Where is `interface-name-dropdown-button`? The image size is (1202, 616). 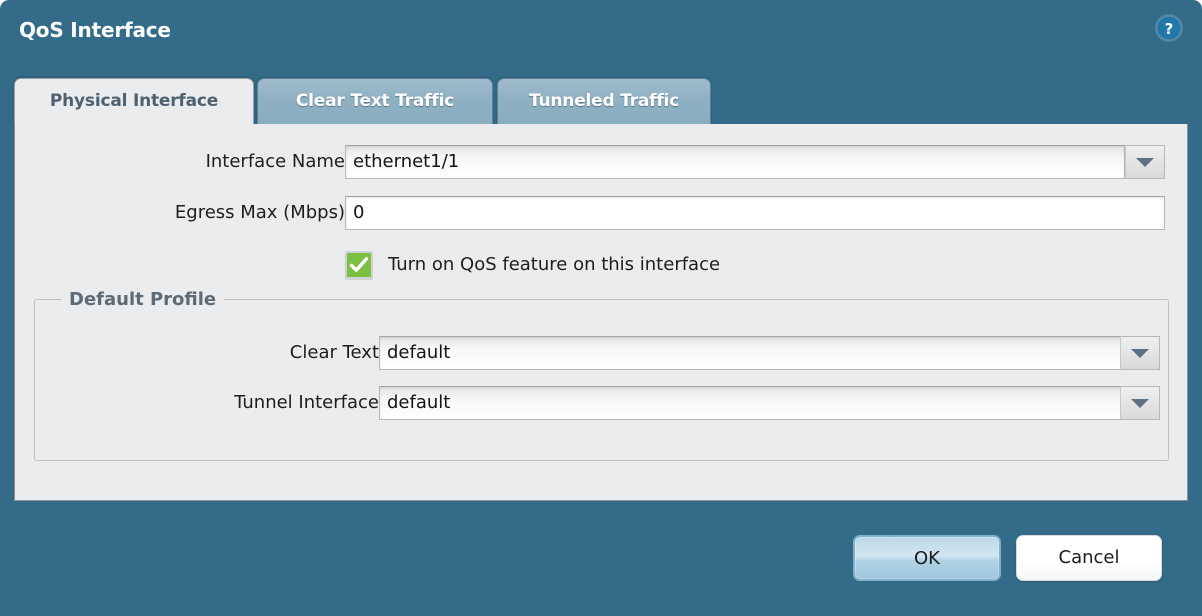
interface-name-dropdown-button is located at coordinates (1145, 162).